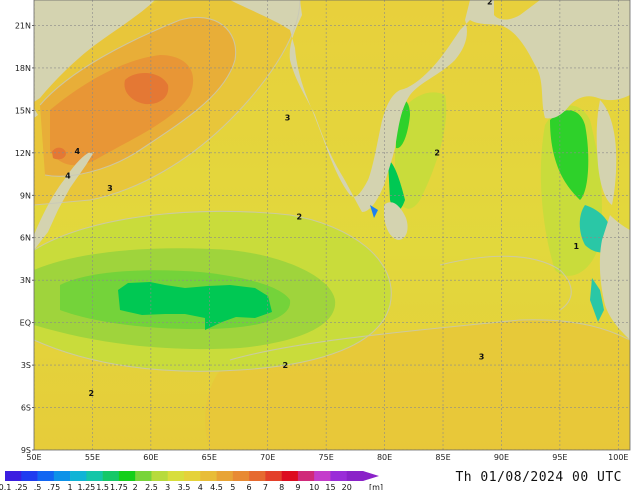 The height and width of the screenshot is (490, 634). I want to click on legend-value: 15, so click(330, 486).